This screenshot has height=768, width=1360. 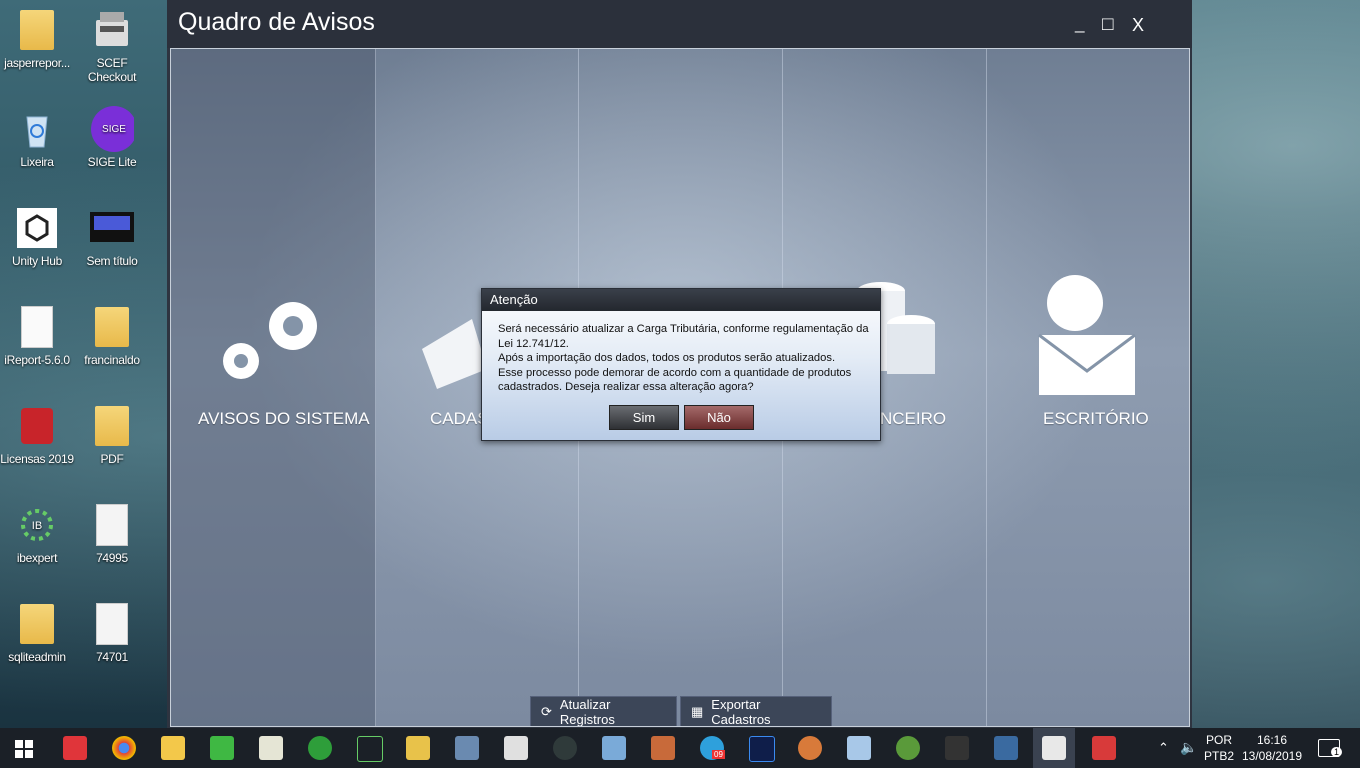 I want to click on telegram-badge: 09, so click(x=718, y=754).